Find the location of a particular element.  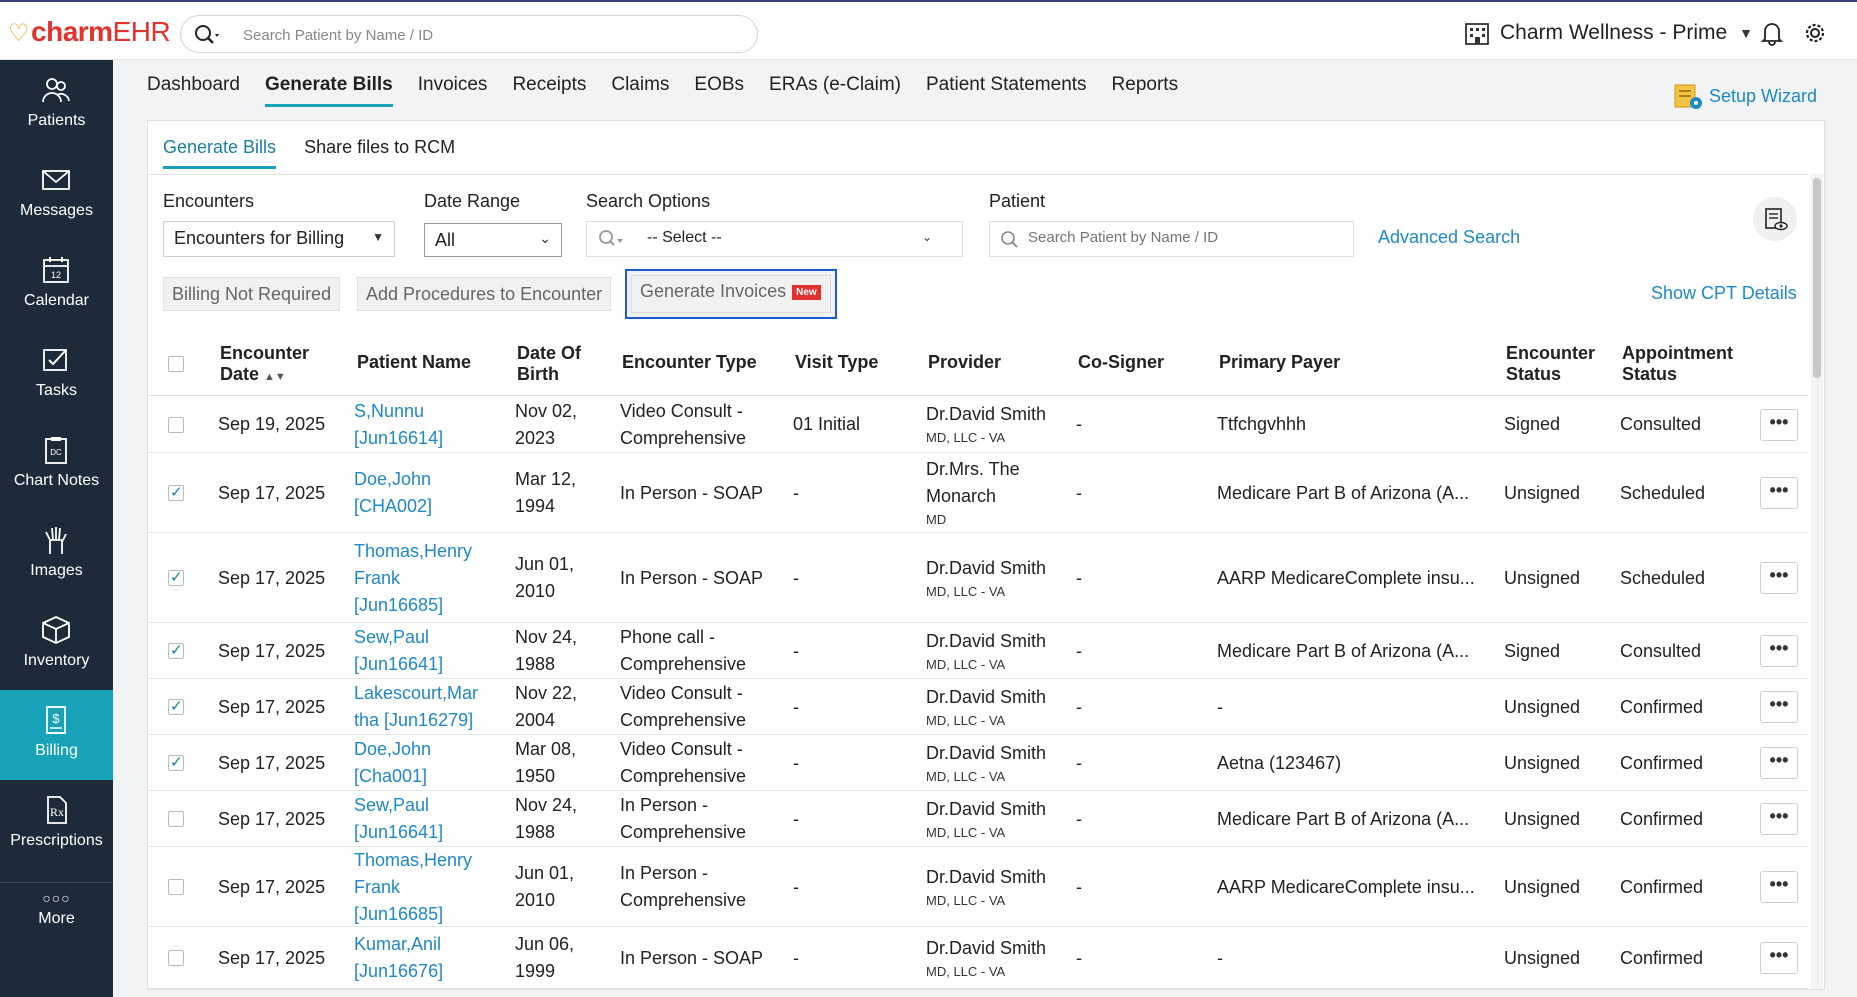

tab-receipts: Receipts is located at coordinates (549, 90).